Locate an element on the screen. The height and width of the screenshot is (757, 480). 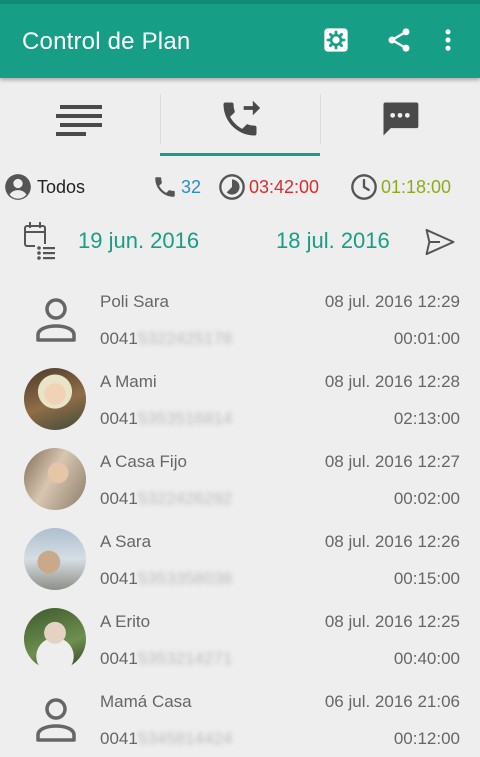
phone-number: 00415322426292 is located at coordinates (166, 498).